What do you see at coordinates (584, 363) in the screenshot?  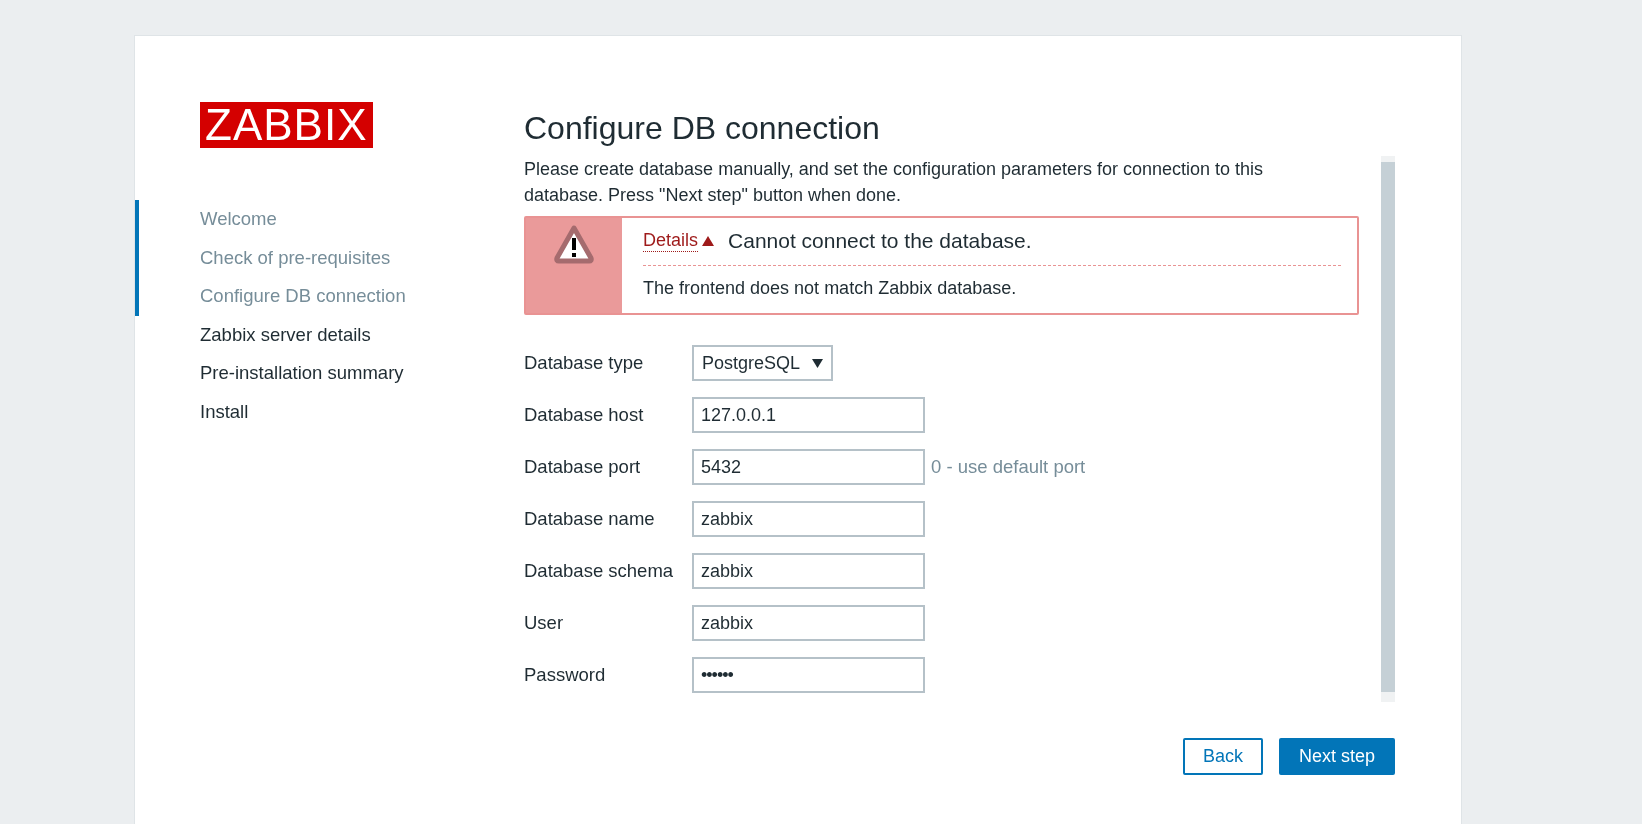 I see `field-label: Database type` at bounding box center [584, 363].